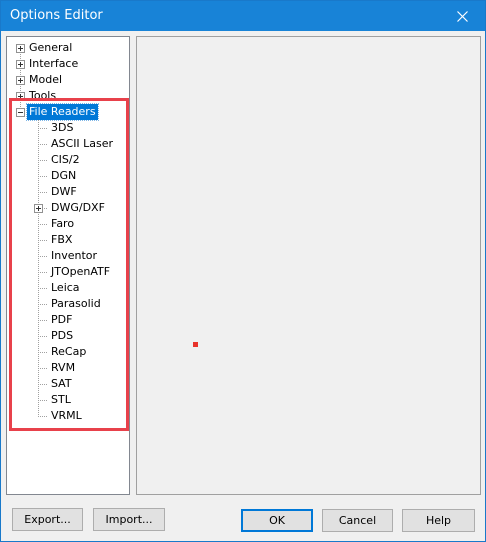  I want to click on tree-expander-dwg-dxf, so click(38, 208).